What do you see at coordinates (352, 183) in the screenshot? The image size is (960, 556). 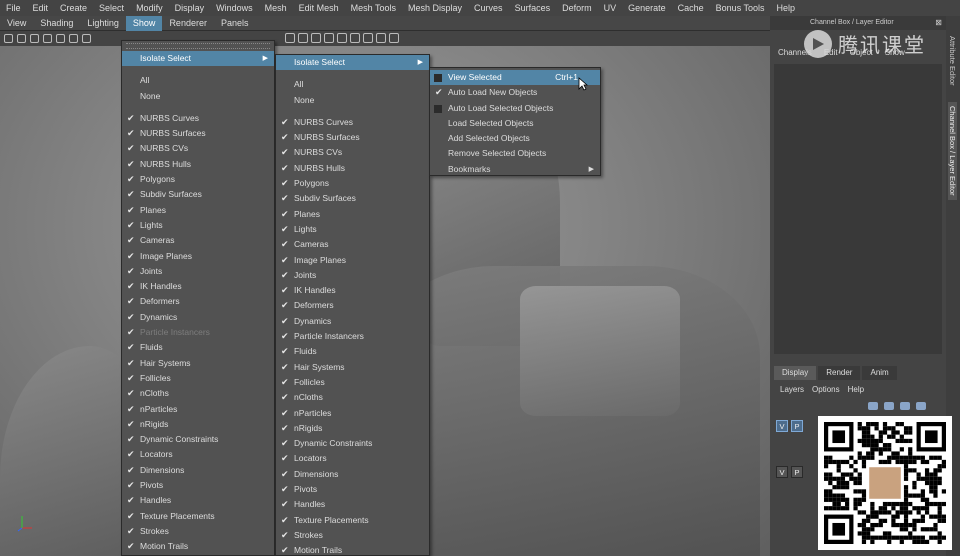 I see `menu-item-polygons: ✔ Polygons` at bounding box center [352, 183].